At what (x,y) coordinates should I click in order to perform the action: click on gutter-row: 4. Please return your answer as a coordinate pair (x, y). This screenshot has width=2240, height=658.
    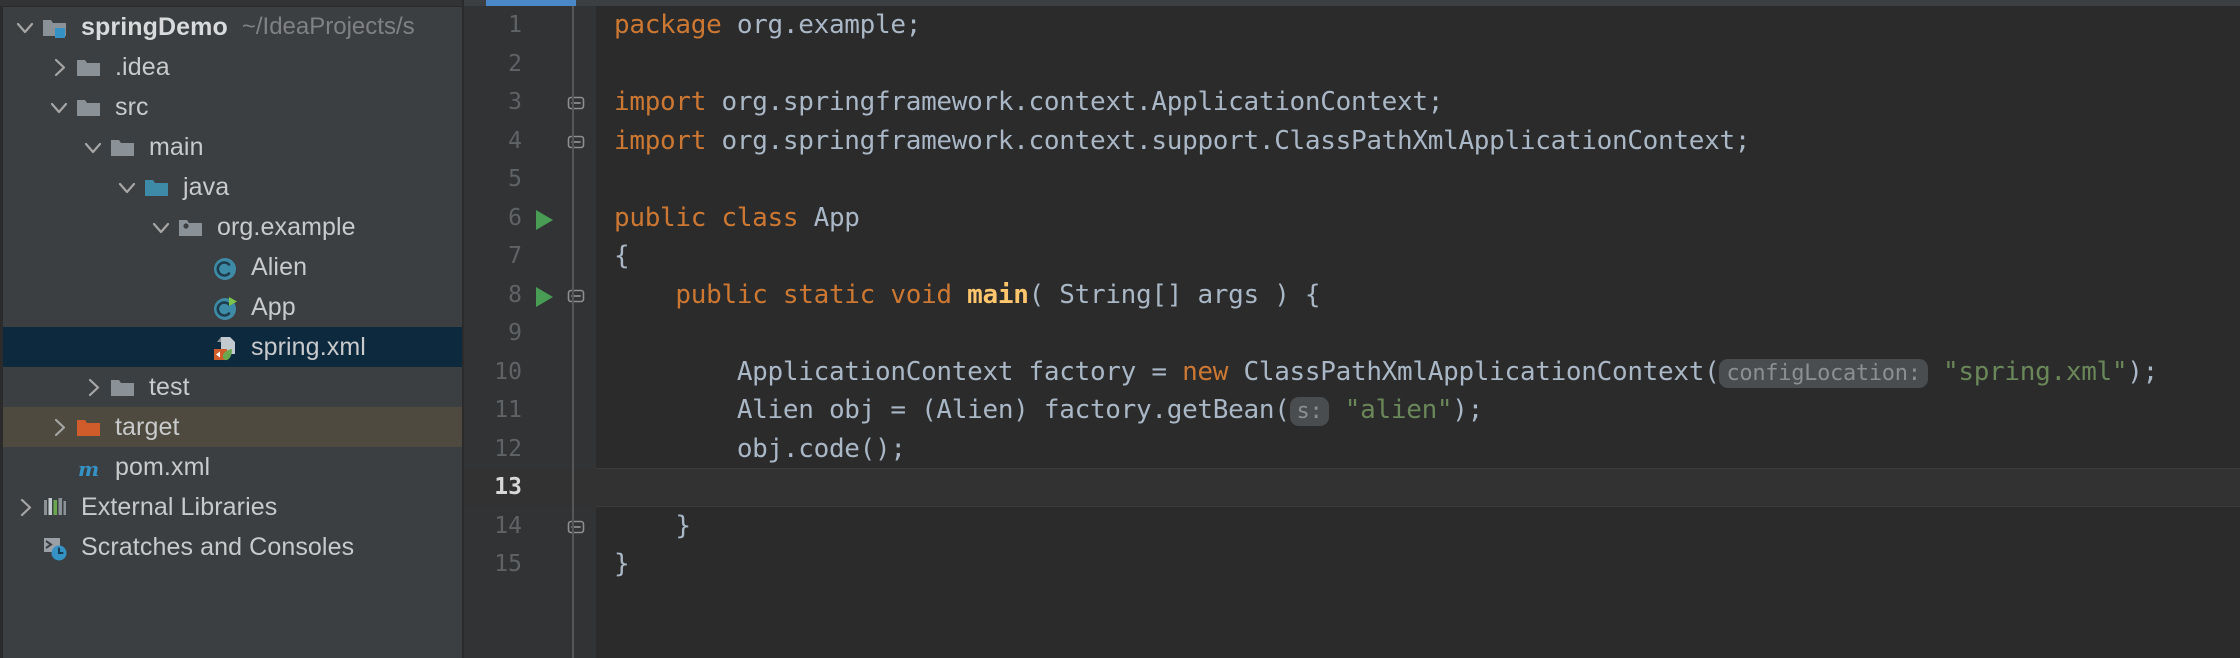
    Looking at the image, I should click on (530, 141).